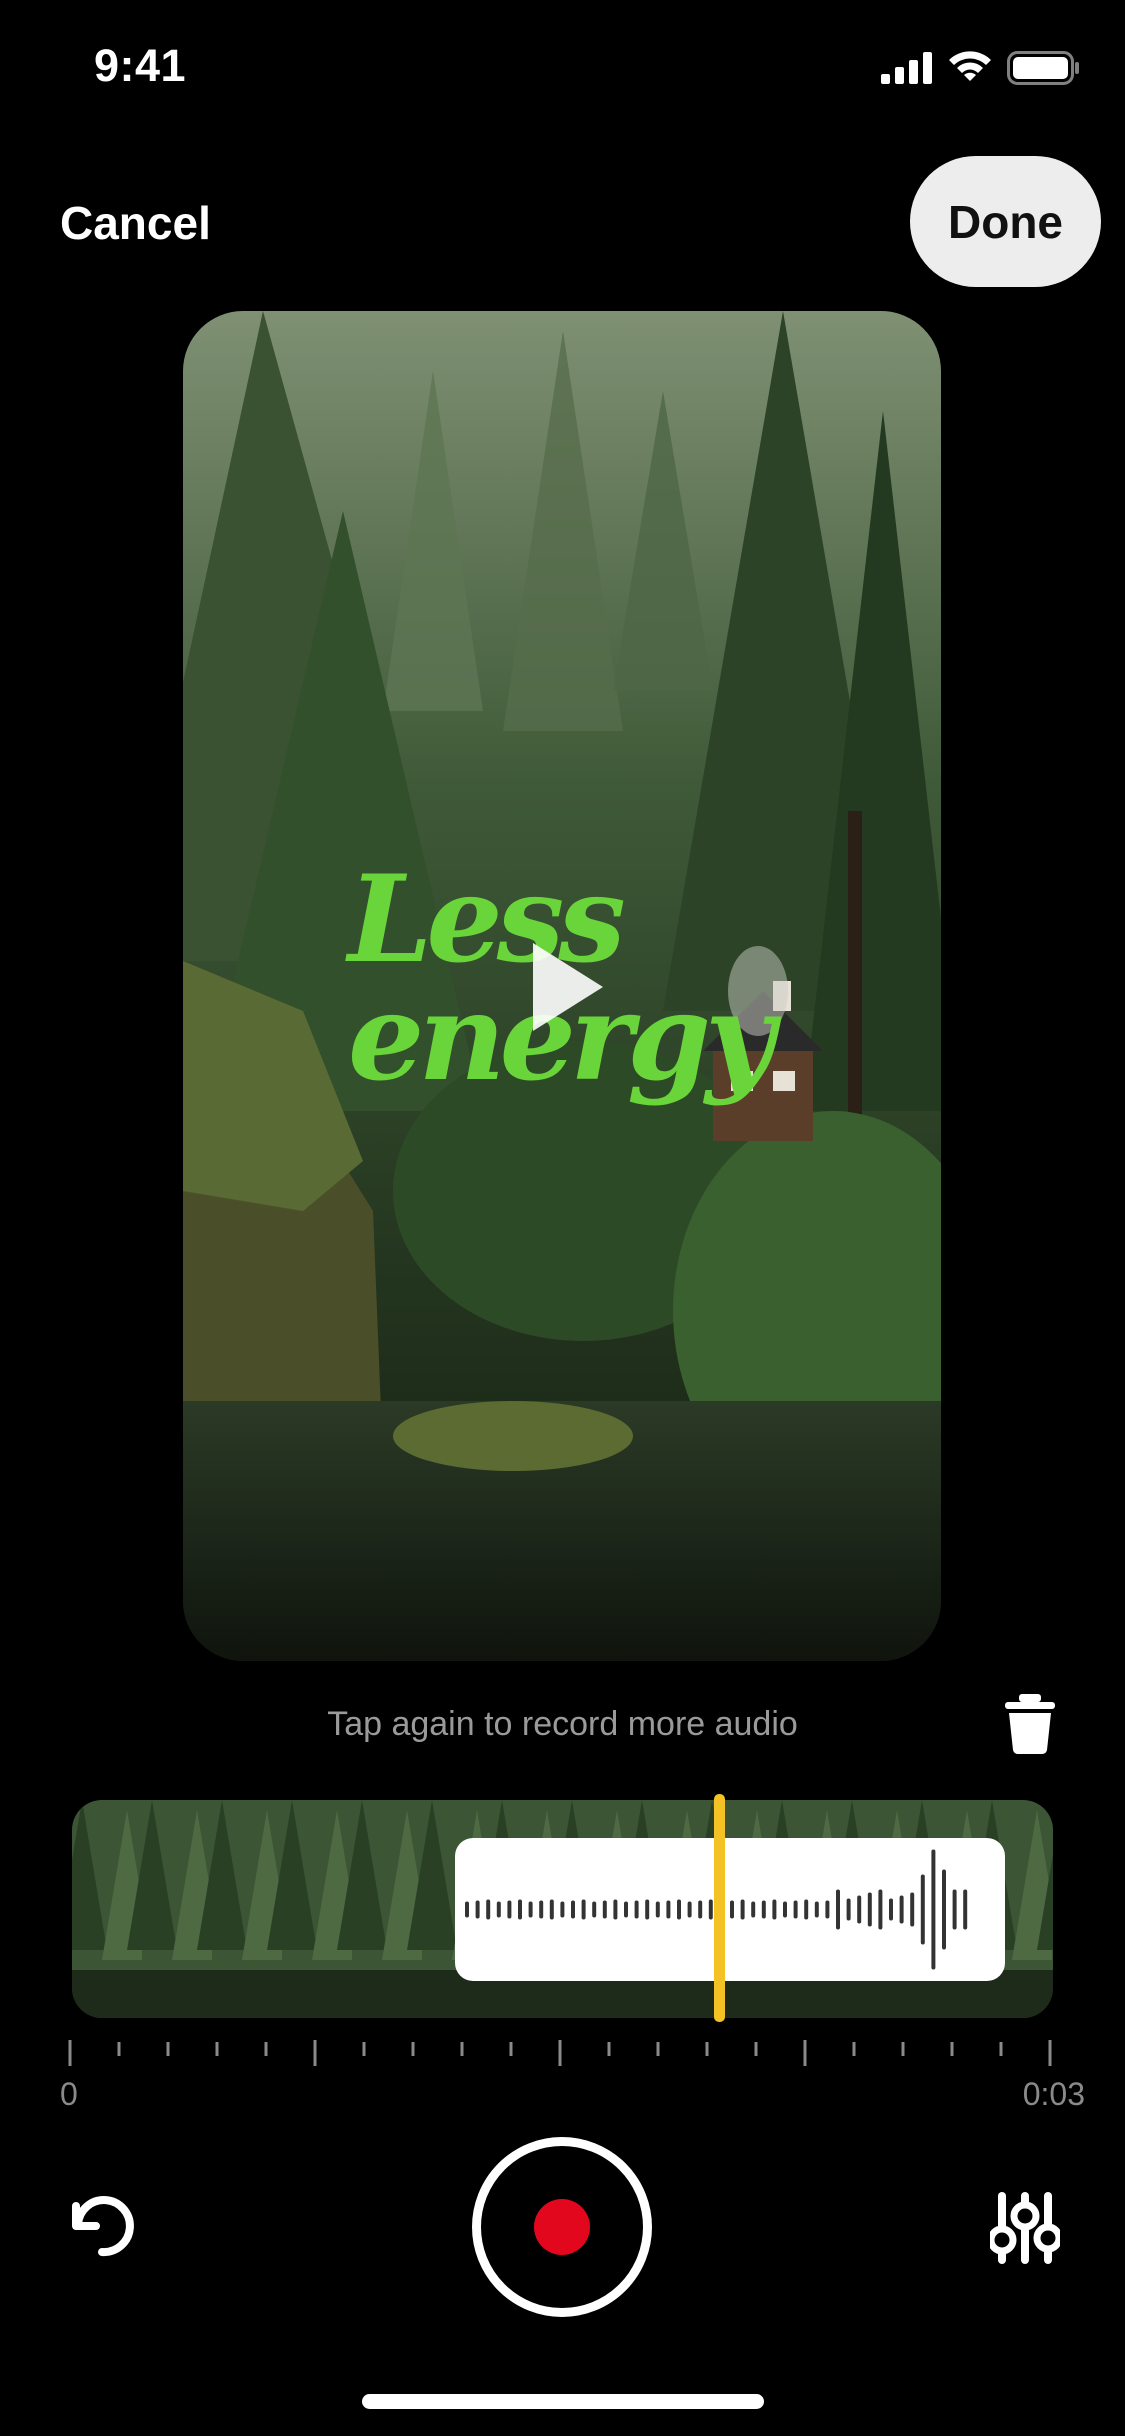  I want to click on undo-icon, so click(103, 2225).